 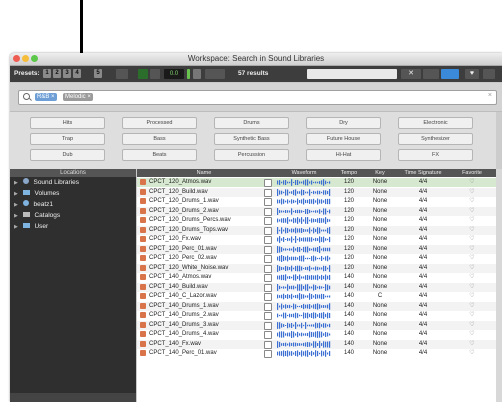 I want to click on dots-menu-icon, so click(x=431, y=74).